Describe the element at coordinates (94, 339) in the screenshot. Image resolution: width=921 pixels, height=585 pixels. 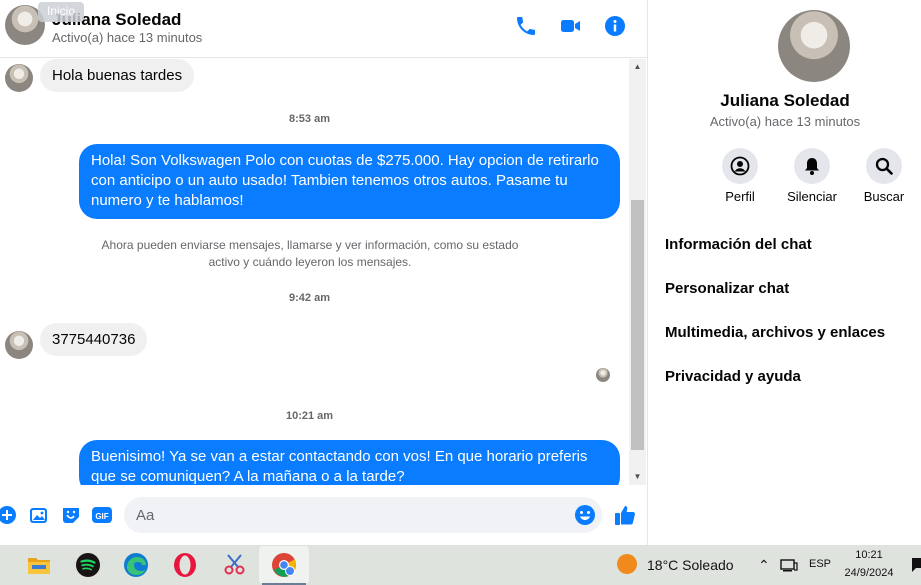
I see `incoming-message: 3775440736` at that location.